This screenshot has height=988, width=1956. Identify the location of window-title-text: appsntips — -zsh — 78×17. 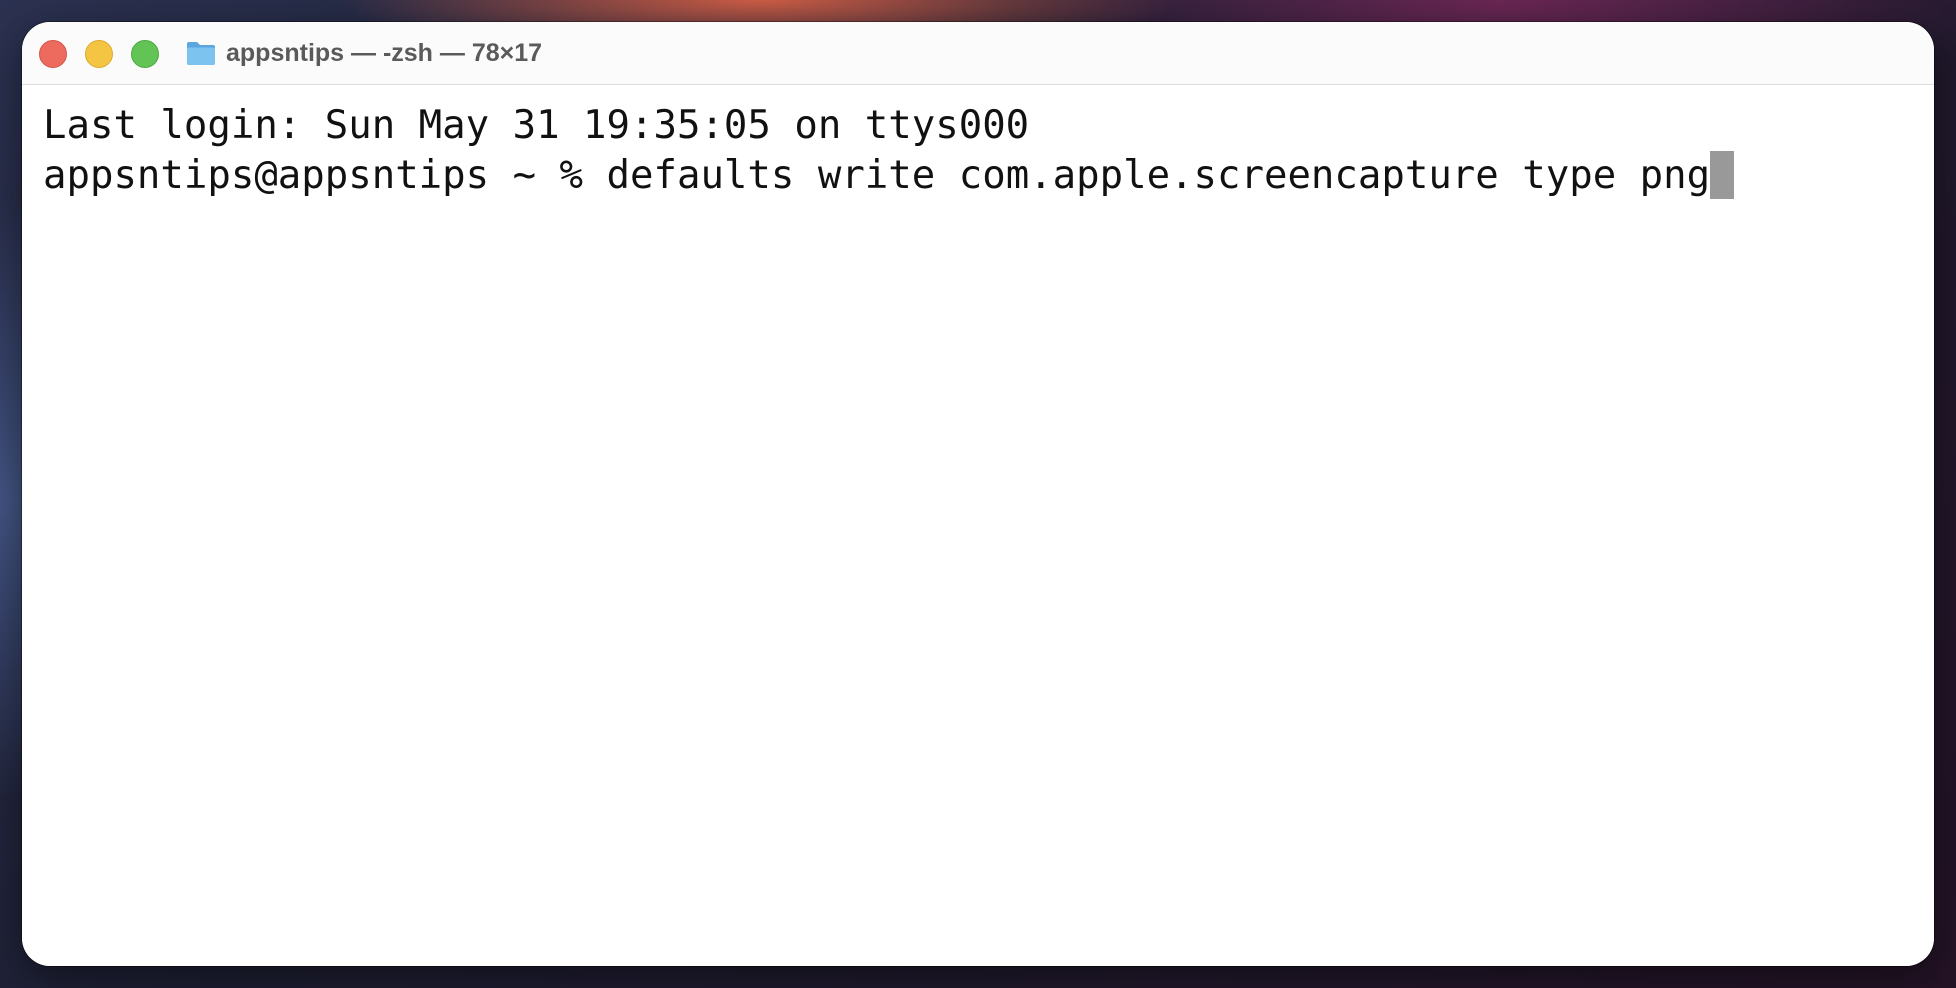
(384, 52).